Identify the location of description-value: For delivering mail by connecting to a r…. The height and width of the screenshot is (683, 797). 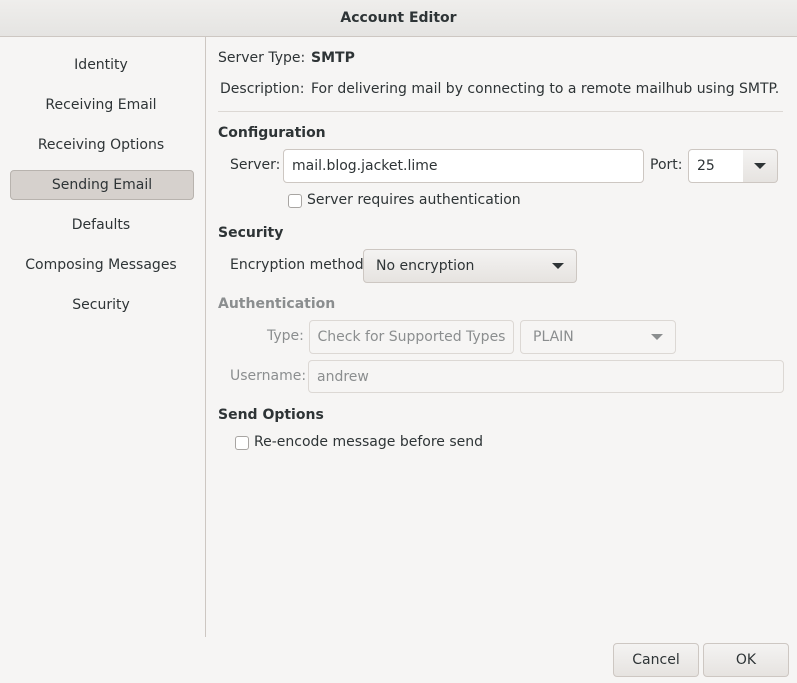
(545, 89).